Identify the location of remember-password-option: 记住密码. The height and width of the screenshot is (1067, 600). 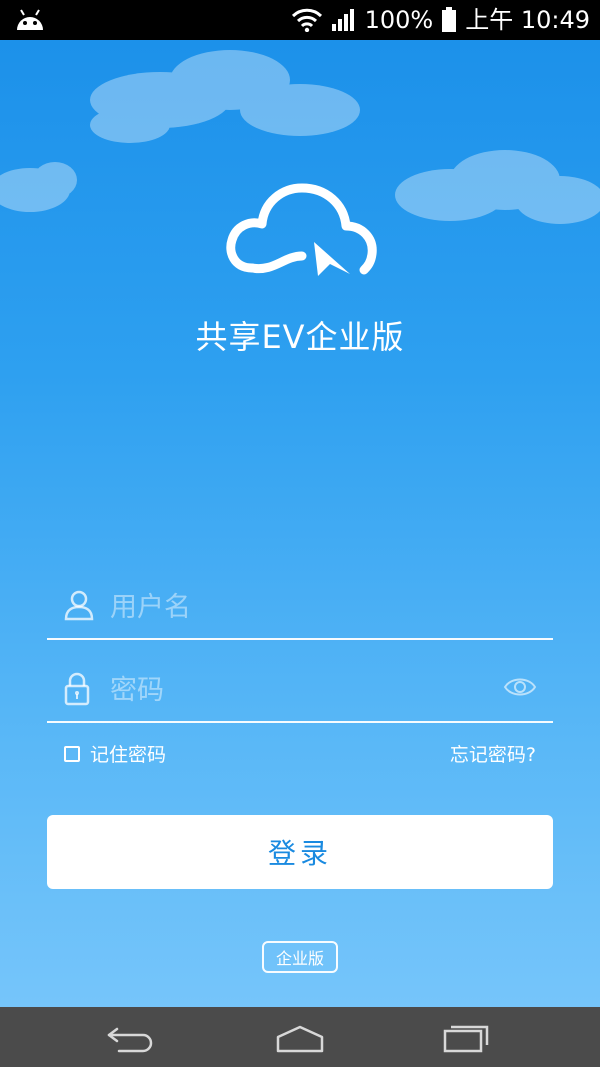
(115, 753).